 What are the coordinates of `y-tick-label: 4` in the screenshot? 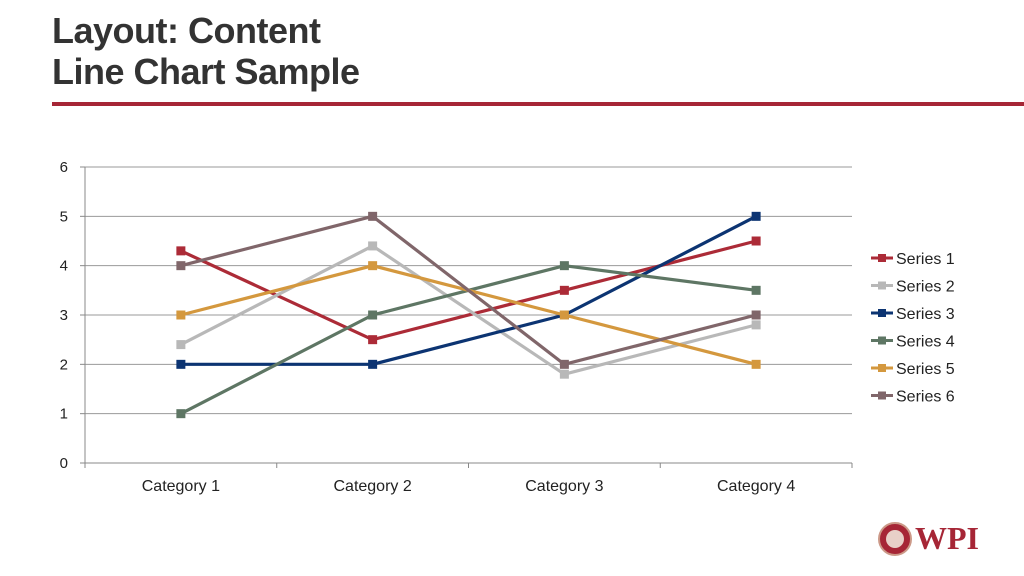 It's located at (64, 266).